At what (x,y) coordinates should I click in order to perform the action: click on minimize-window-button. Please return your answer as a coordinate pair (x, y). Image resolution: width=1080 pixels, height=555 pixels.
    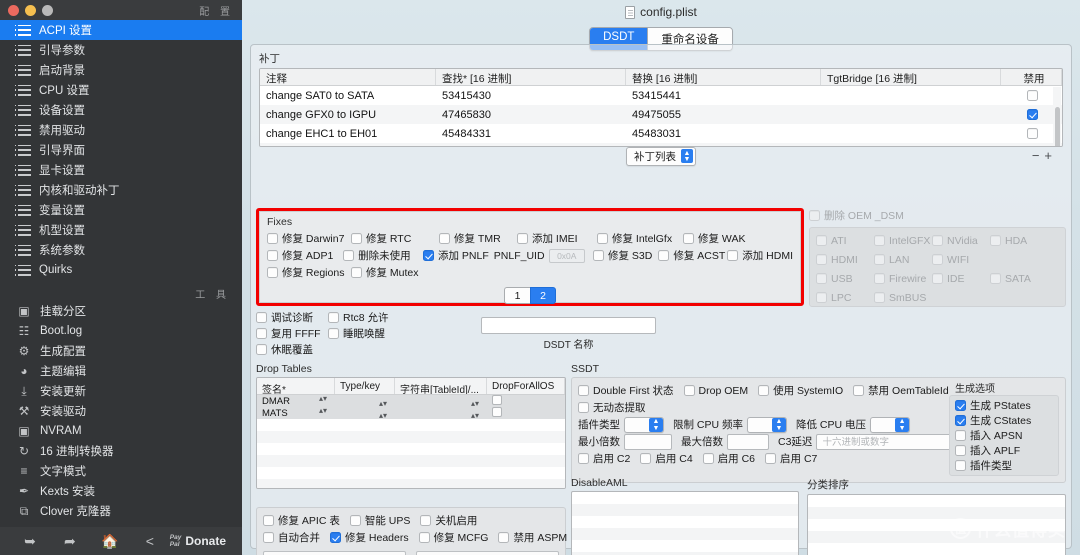
    Looking at the image, I should click on (30, 10).